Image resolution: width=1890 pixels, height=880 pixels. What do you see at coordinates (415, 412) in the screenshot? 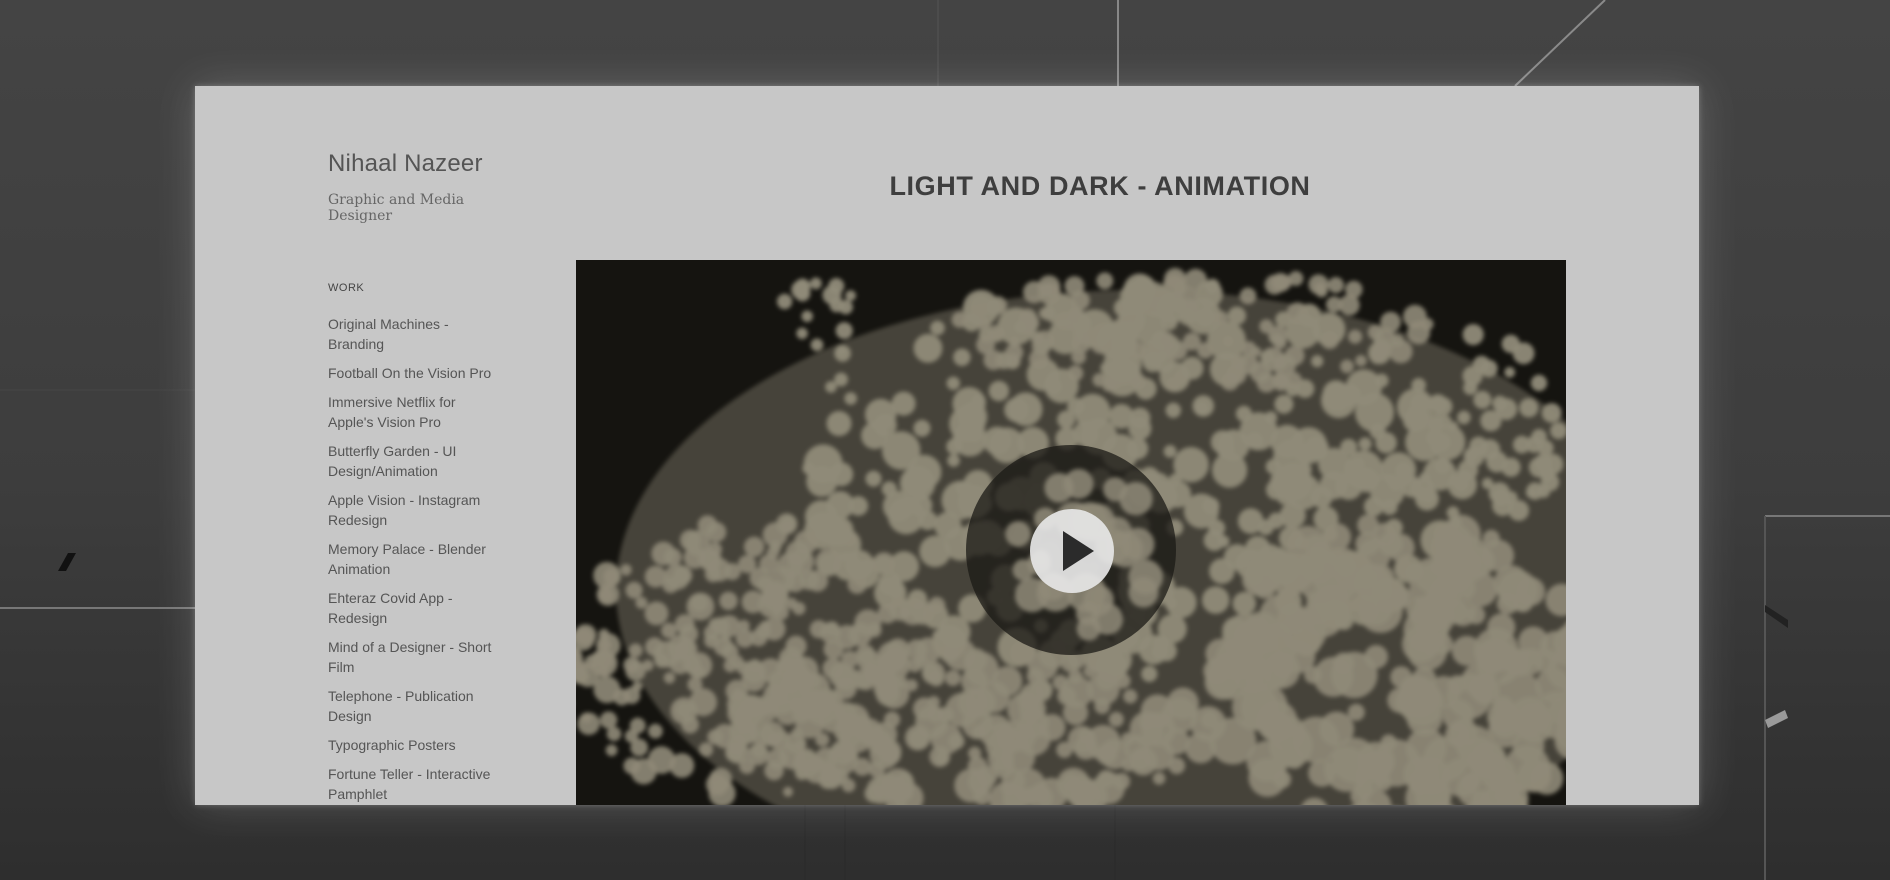
I see `nav-item-immersive-netflix: Immersive Netflix for Apple's Vision Pro` at bounding box center [415, 412].